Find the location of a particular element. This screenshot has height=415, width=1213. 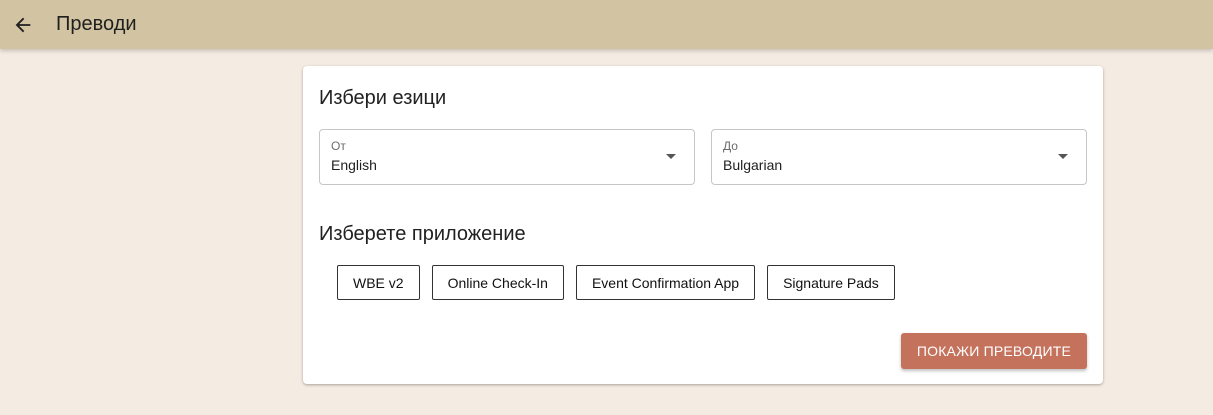

to-language-value: Bulgarian is located at coordinates (753, 165).